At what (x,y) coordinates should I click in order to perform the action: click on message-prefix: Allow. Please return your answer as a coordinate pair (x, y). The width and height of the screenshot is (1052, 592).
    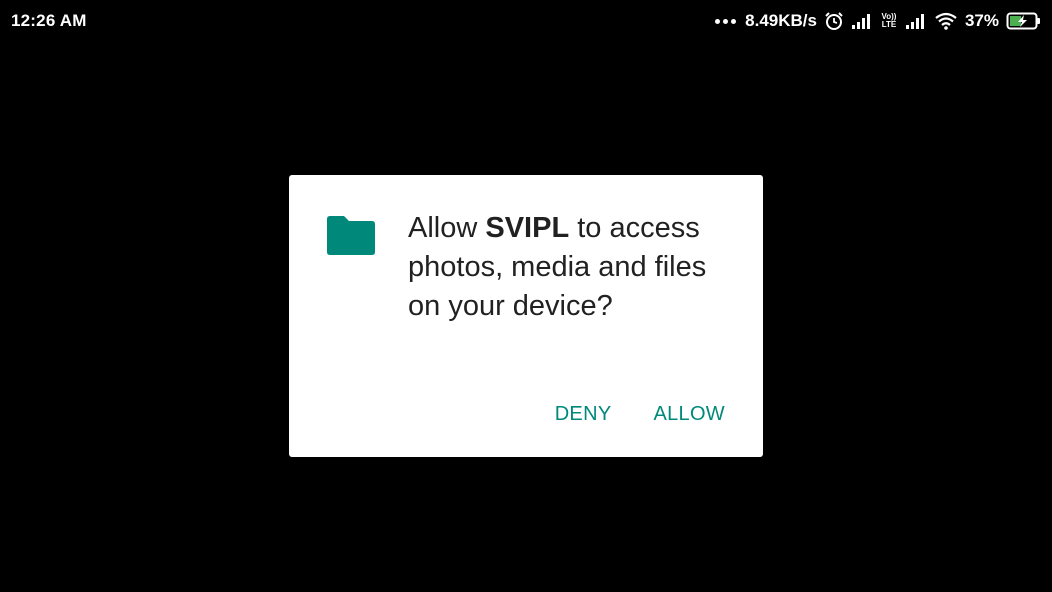
    Looking at the image, I should click on (447, 228).